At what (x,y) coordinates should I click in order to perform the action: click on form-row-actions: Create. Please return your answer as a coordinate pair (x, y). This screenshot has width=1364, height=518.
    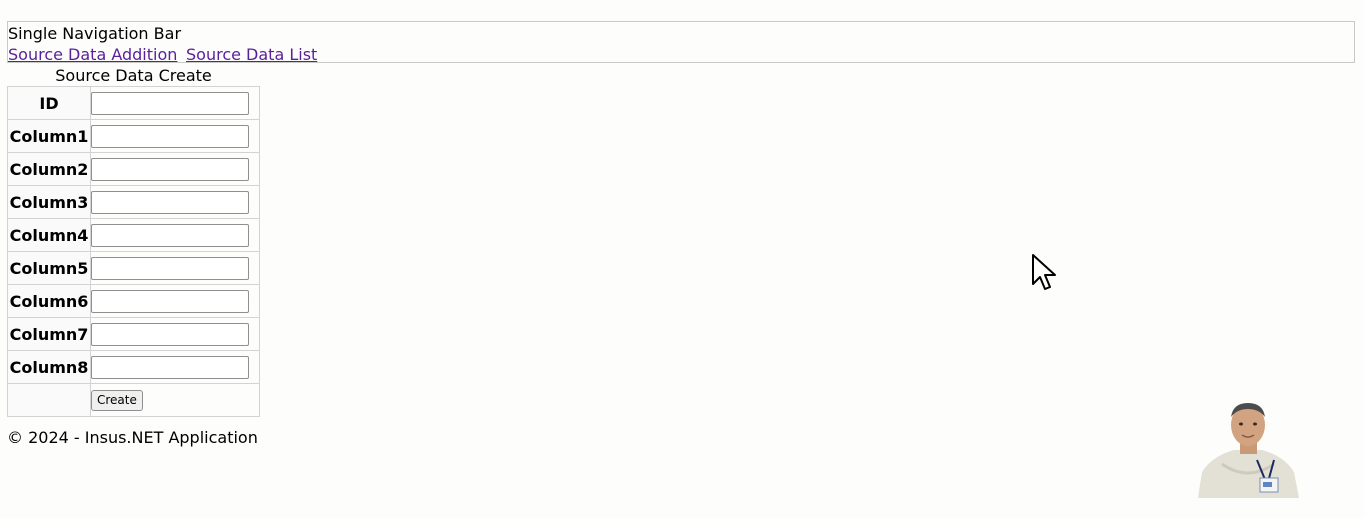
    Looking at the image, I should click on (133, 400).